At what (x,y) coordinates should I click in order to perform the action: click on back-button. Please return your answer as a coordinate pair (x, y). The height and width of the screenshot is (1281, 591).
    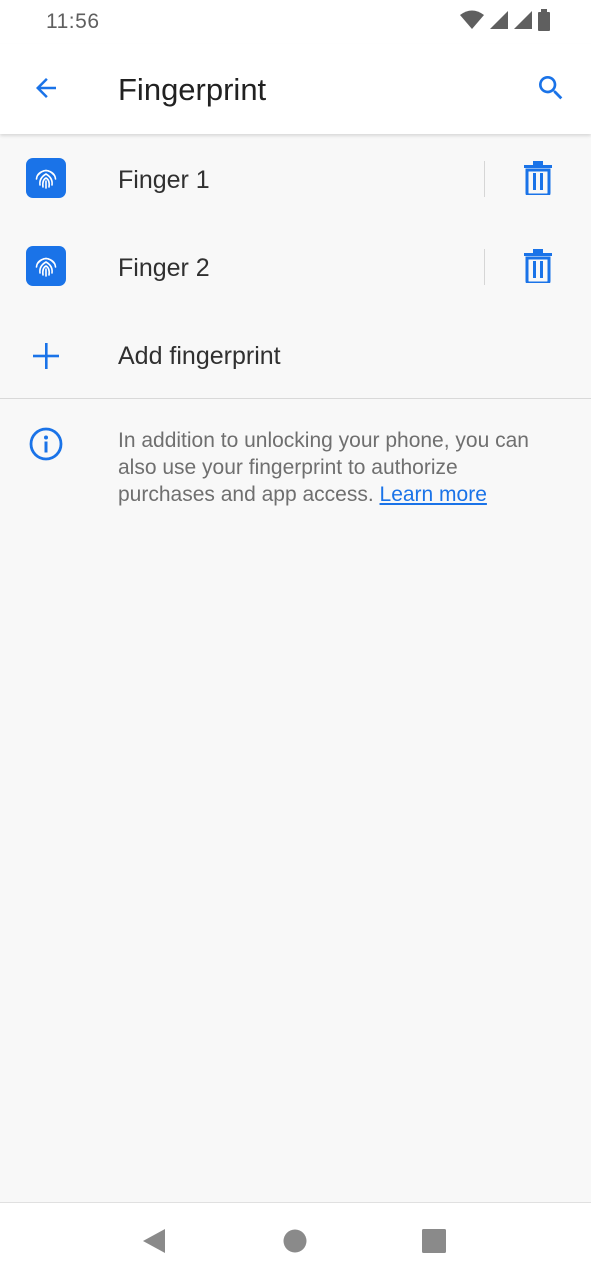
    Looking at the image, I should click on (46, 90).